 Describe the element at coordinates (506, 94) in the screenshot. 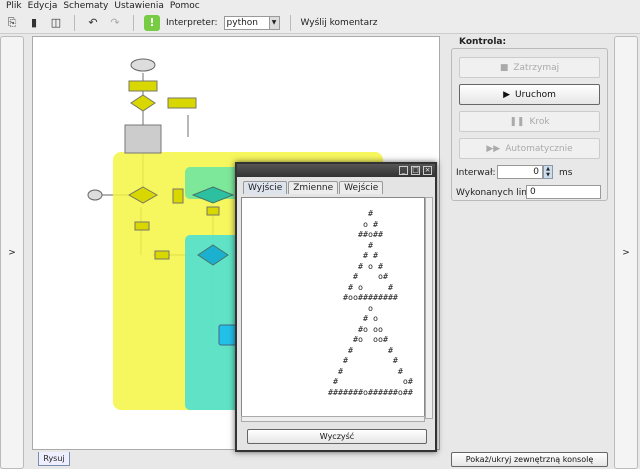

I see `play-icon: ▶` at that location.